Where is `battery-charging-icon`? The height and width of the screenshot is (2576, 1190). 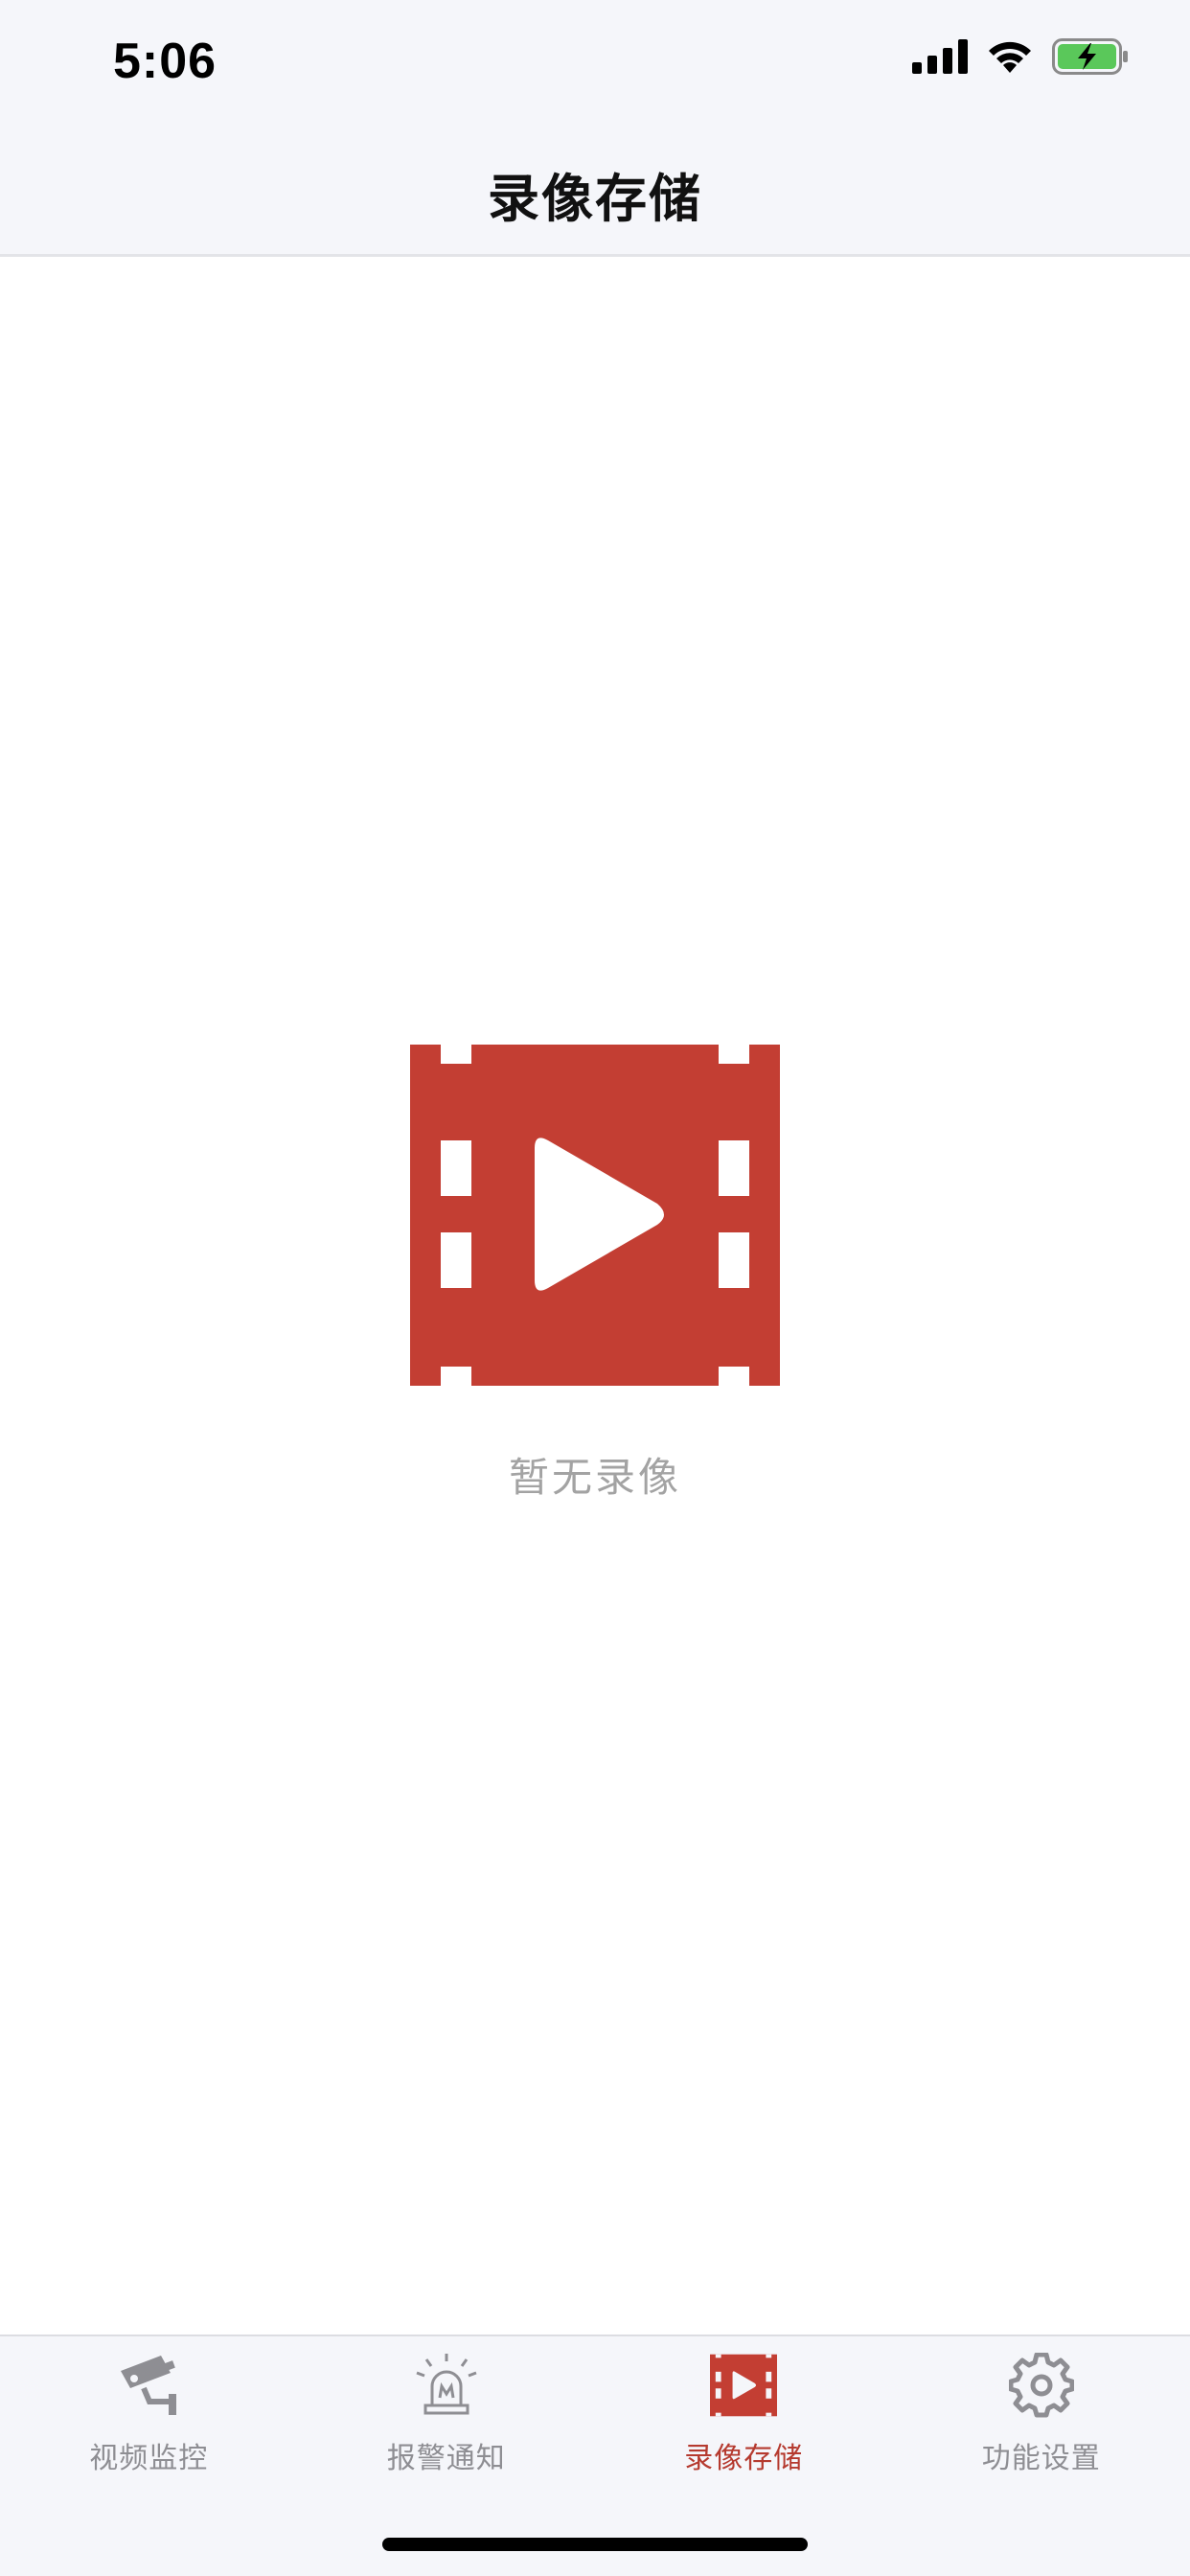 battery-charging-icon is located at coordinates (1091, 58).